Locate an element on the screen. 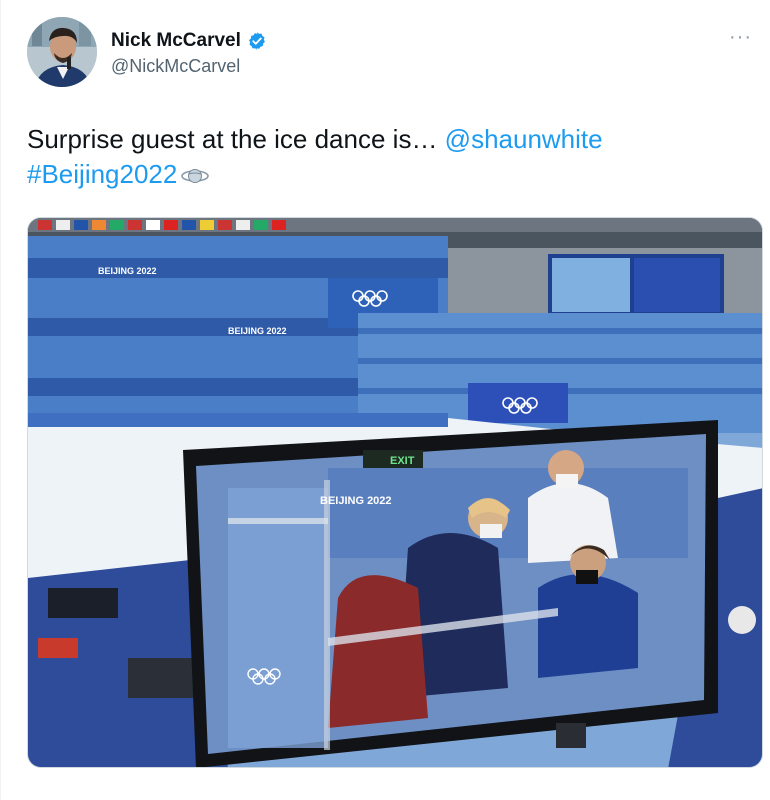 The height and width of the screenshot is (800, 770). olympic-globe-icon is located at coordinates (195, 176).